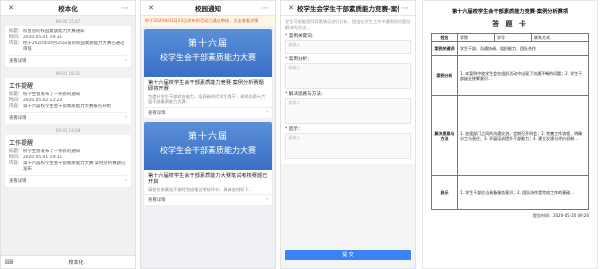 The image size is (600, 269). I want to click on table-cell: 姓名, so click(444, 37).